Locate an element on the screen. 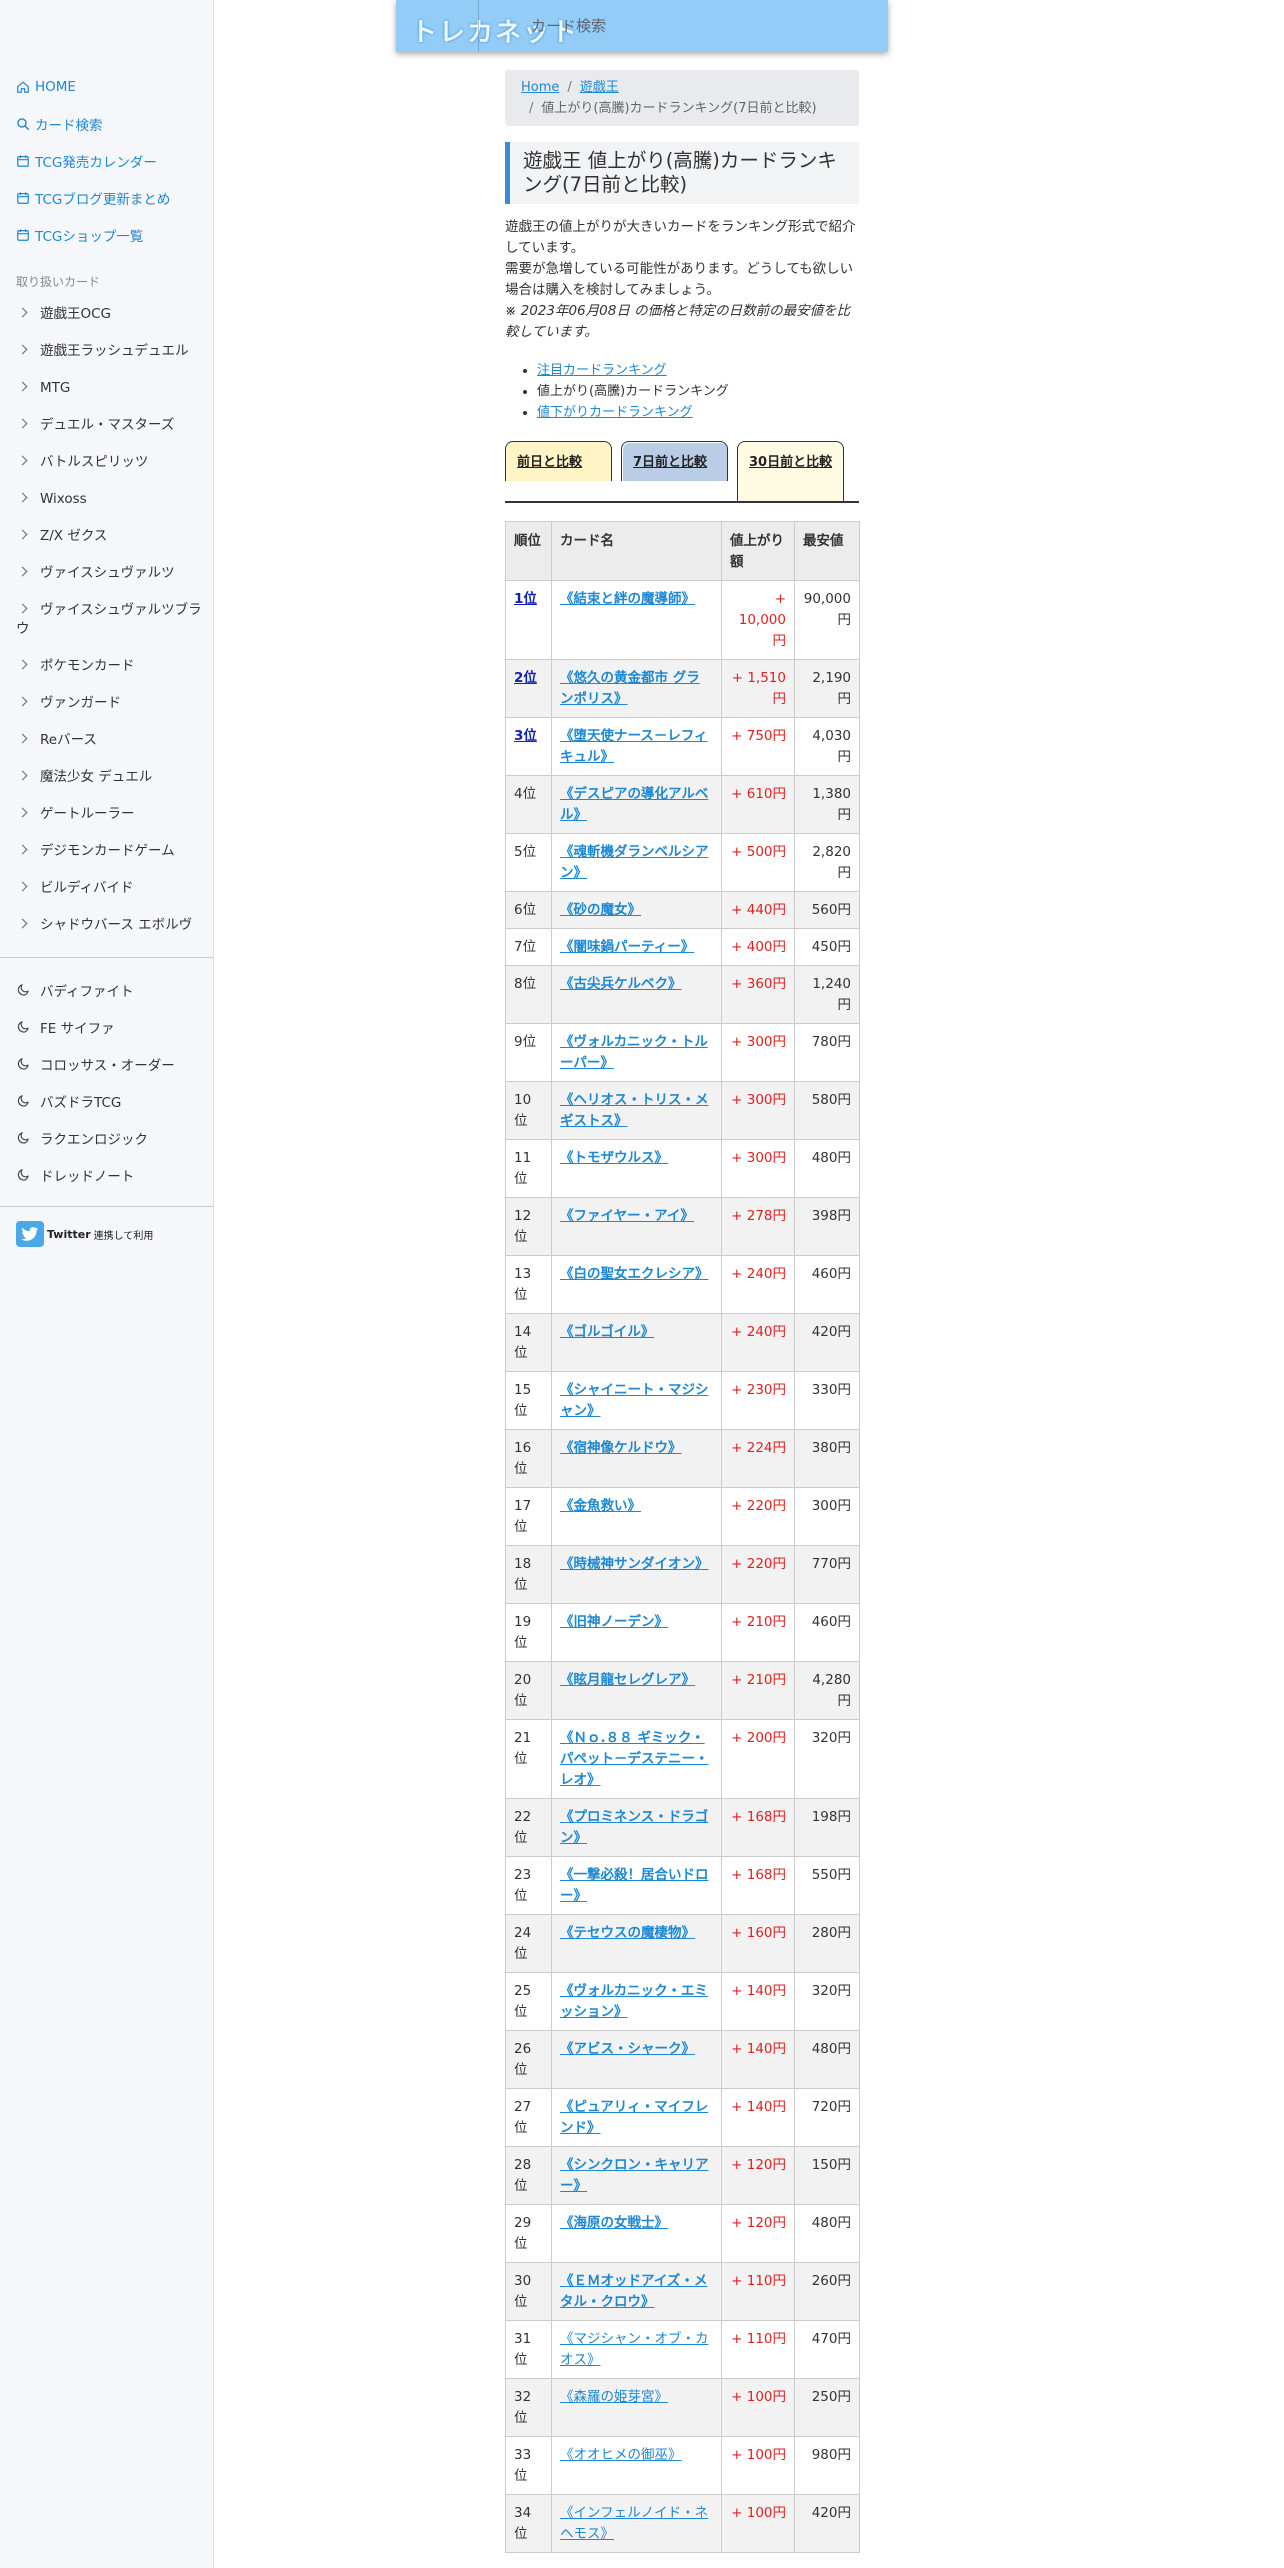 The image size is (1284, 2568). card-link: 《デスピアの導化アルベル》 is located at coordinates (634, 804).